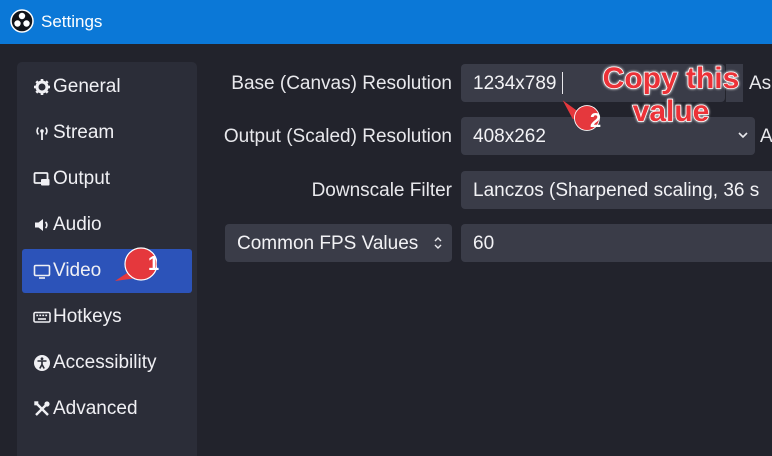 The height and width of the screenshot is (456, 772). I want to click on sidebar-item-video: Video, so click(107, 271).